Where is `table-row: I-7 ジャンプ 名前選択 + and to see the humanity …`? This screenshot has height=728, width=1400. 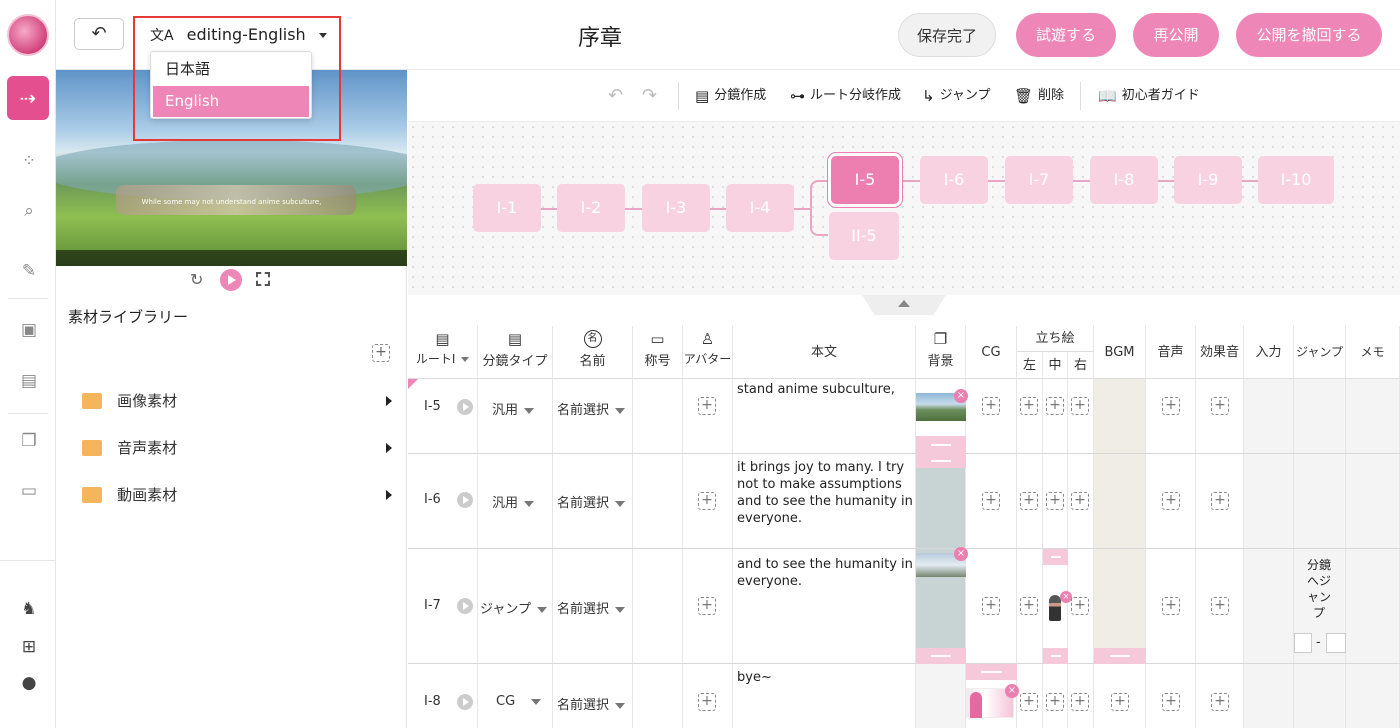 table-row: I-7 ジャンプ 名前選択 + and to see the humanity … is located at coordinates (904, 605).